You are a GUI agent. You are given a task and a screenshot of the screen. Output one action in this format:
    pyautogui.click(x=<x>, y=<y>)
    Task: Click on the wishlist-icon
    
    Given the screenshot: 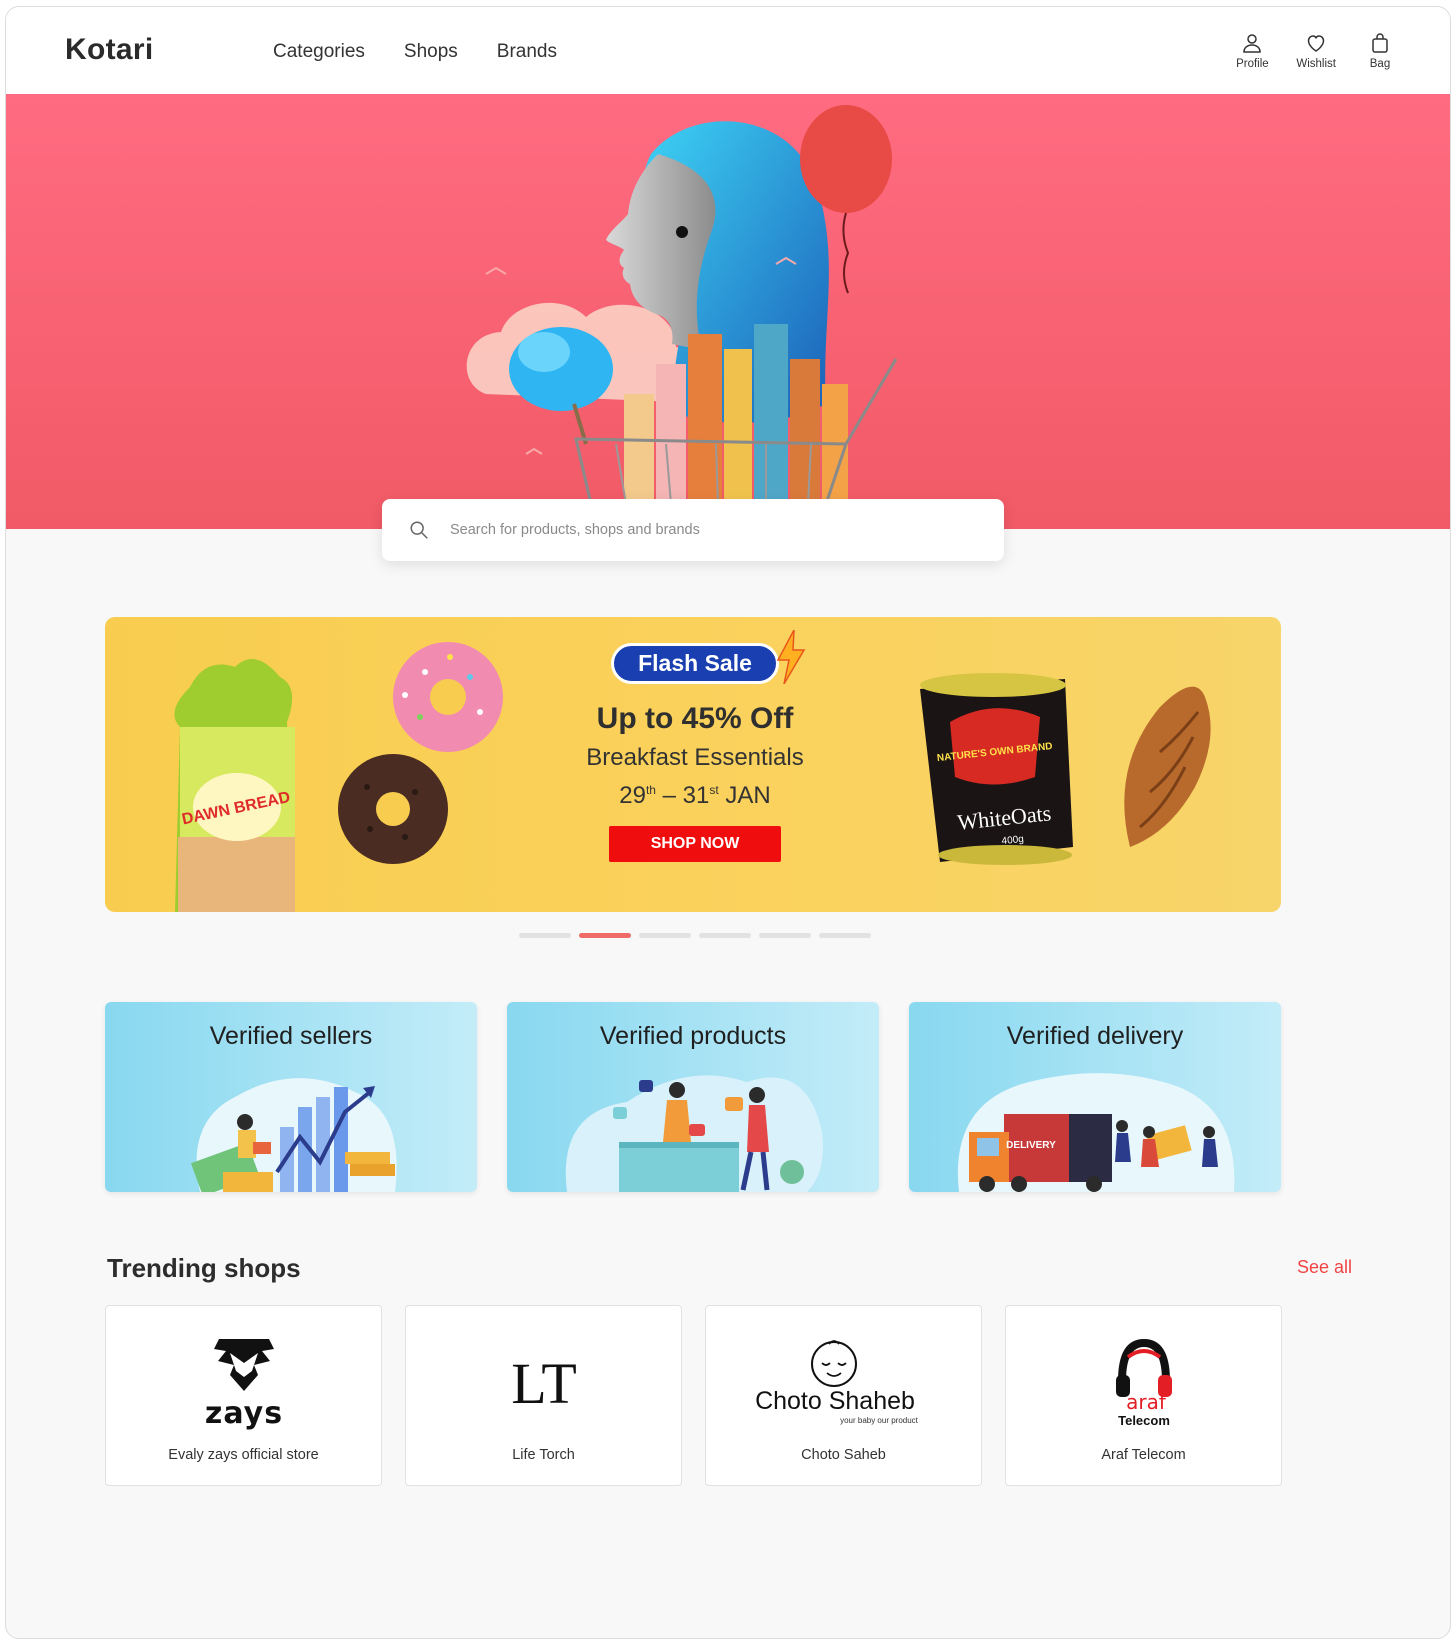 What is the action you would take?
    pyautogui.click(x=1316, y=43)
    